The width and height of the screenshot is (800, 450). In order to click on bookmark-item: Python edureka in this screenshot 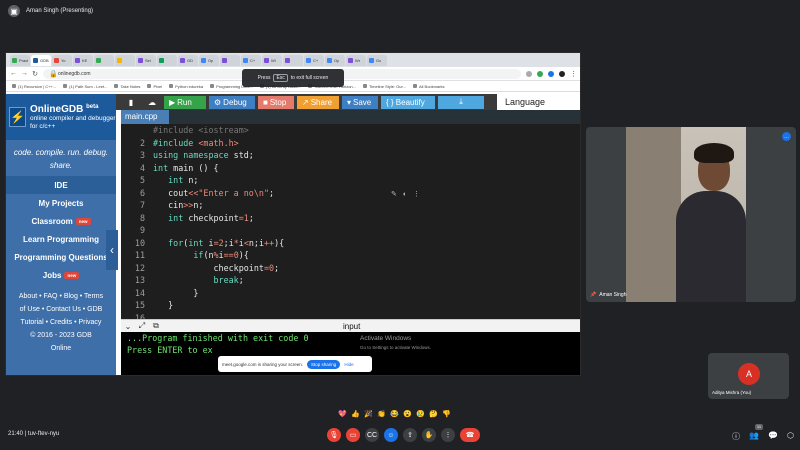, I will do `click(186, 86)`.